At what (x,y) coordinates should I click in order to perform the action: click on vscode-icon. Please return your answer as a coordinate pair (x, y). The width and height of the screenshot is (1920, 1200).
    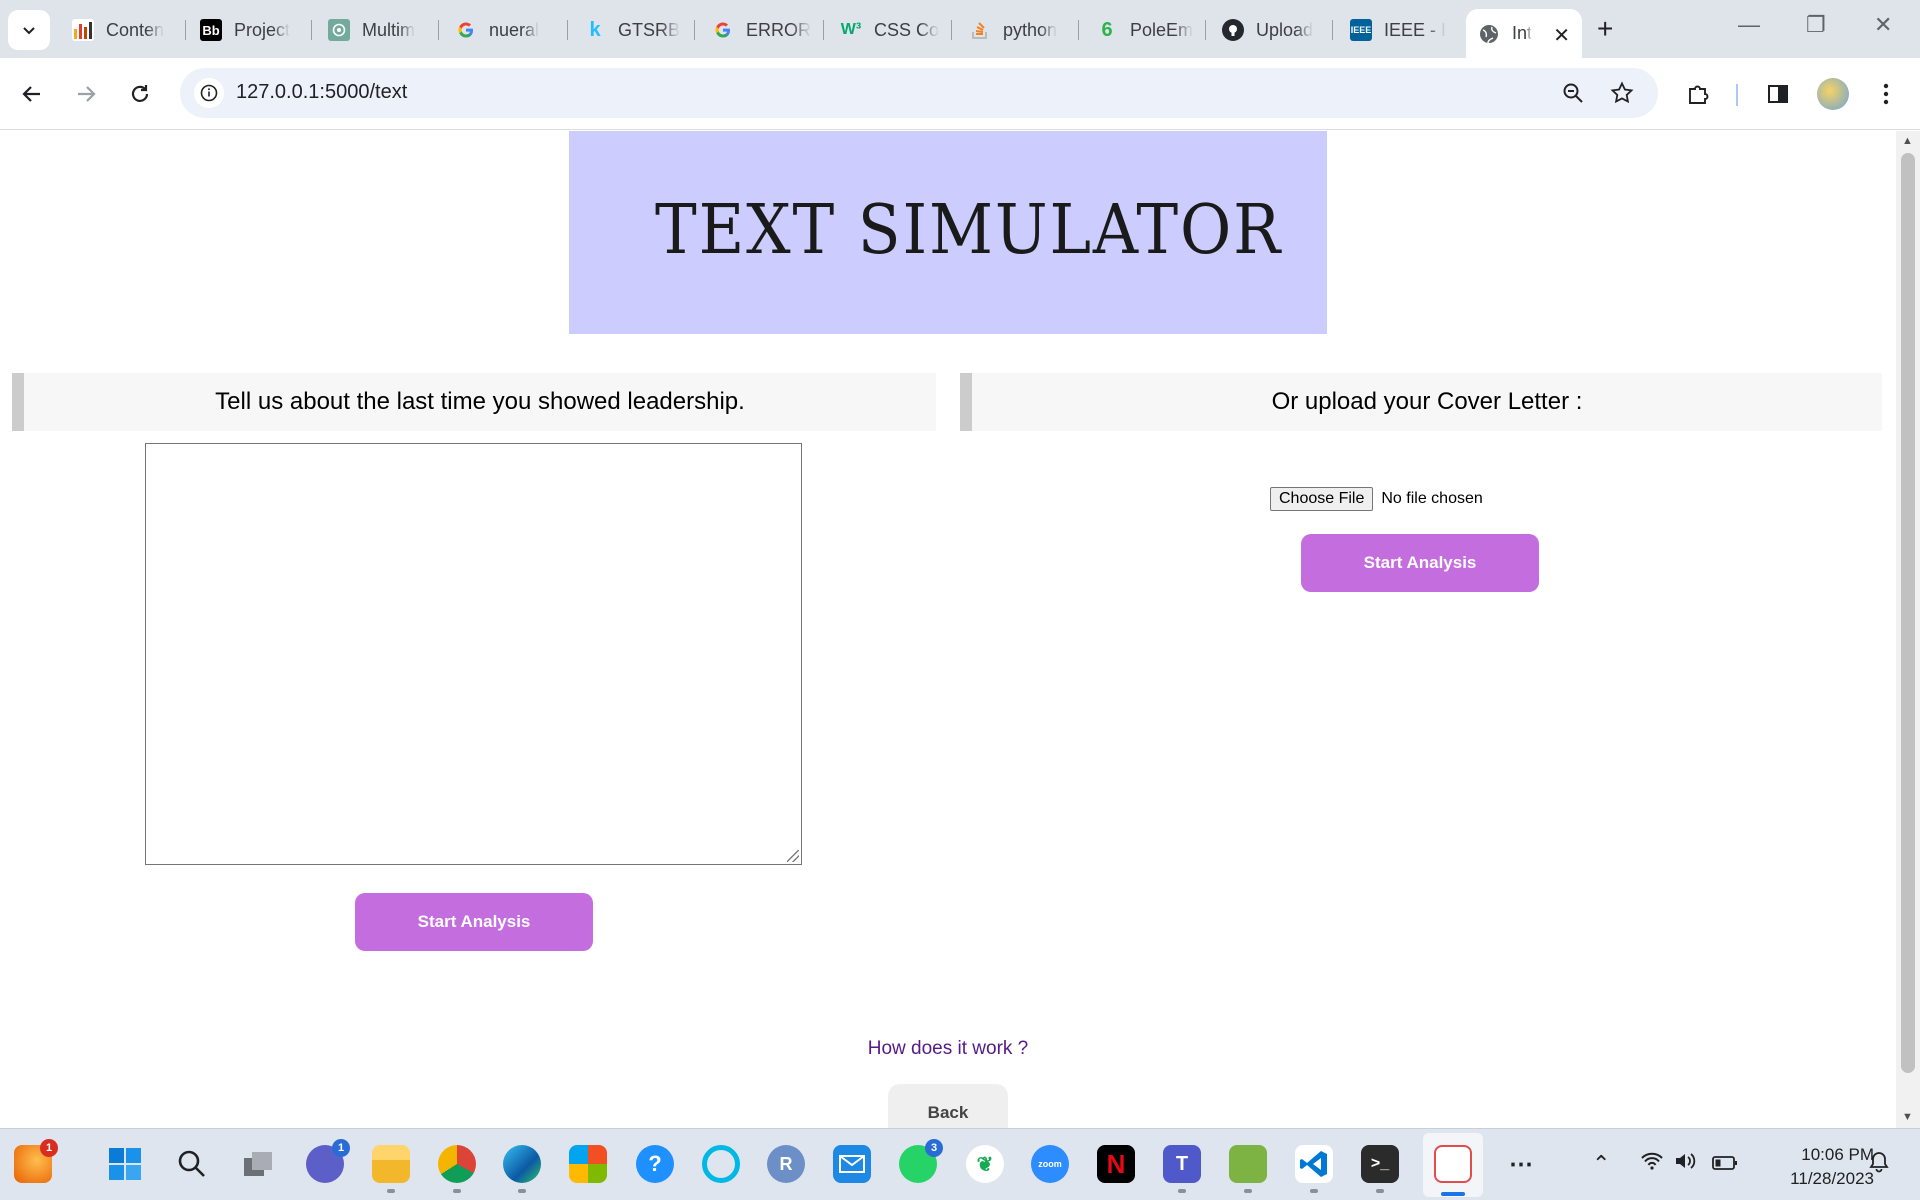
    Looking at the image, I should click on (1314, 1164).